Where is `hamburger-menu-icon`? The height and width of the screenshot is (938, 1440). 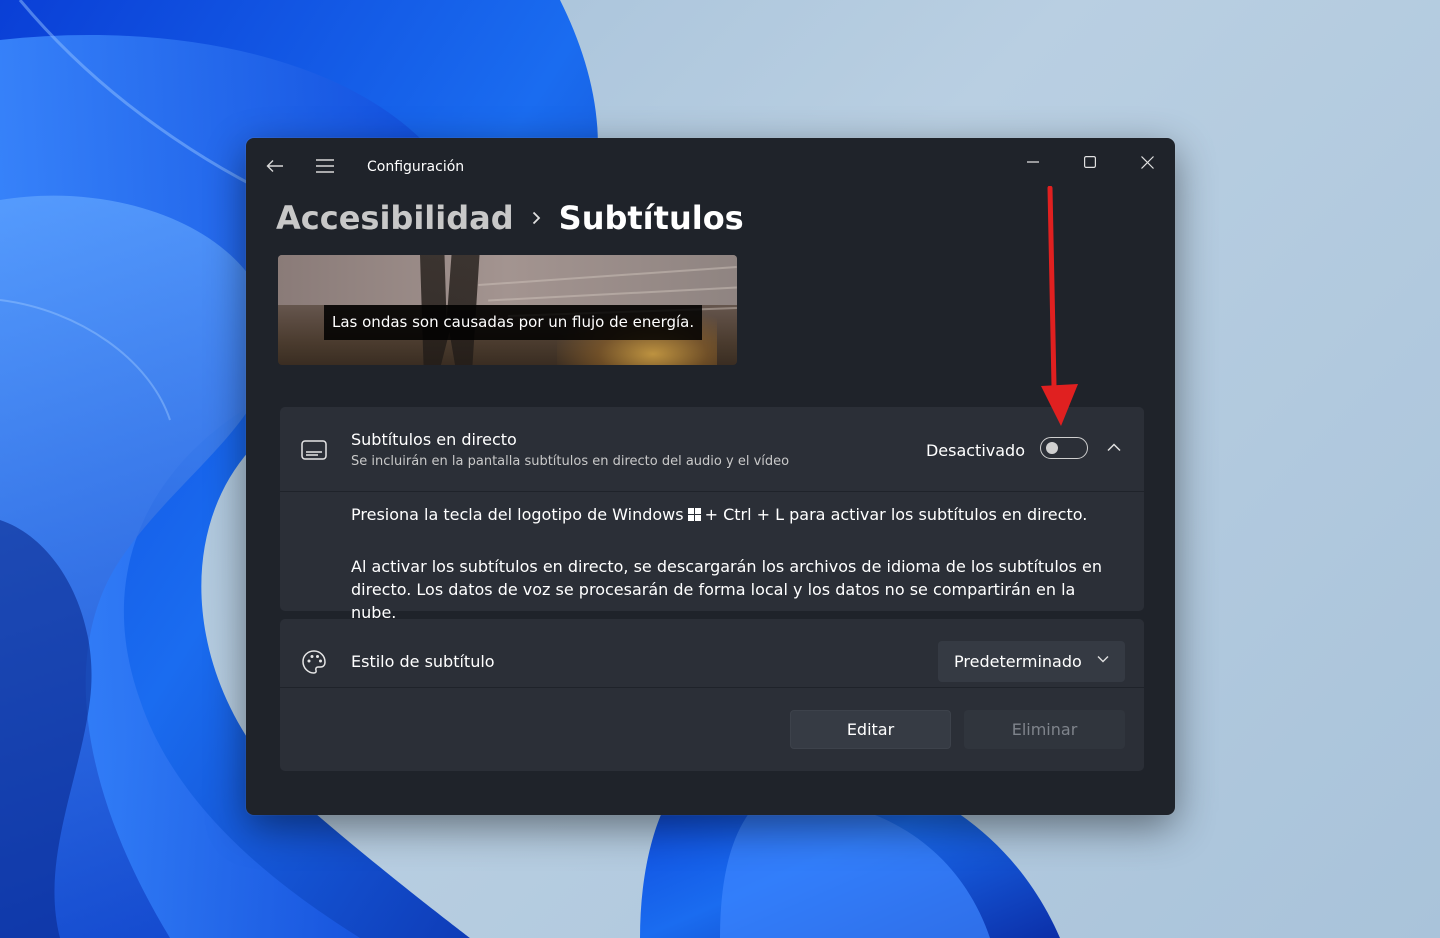
hamburger-menu-icon is located at coordinates (325, 166).